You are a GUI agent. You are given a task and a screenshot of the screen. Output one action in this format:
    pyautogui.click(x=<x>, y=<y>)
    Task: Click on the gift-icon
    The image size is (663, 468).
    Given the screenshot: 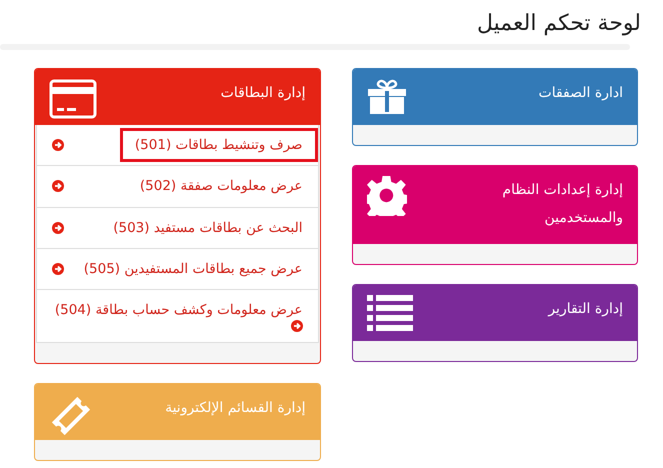 What is the action you would take?
    pyautogui.click(x=386, y=96)
    